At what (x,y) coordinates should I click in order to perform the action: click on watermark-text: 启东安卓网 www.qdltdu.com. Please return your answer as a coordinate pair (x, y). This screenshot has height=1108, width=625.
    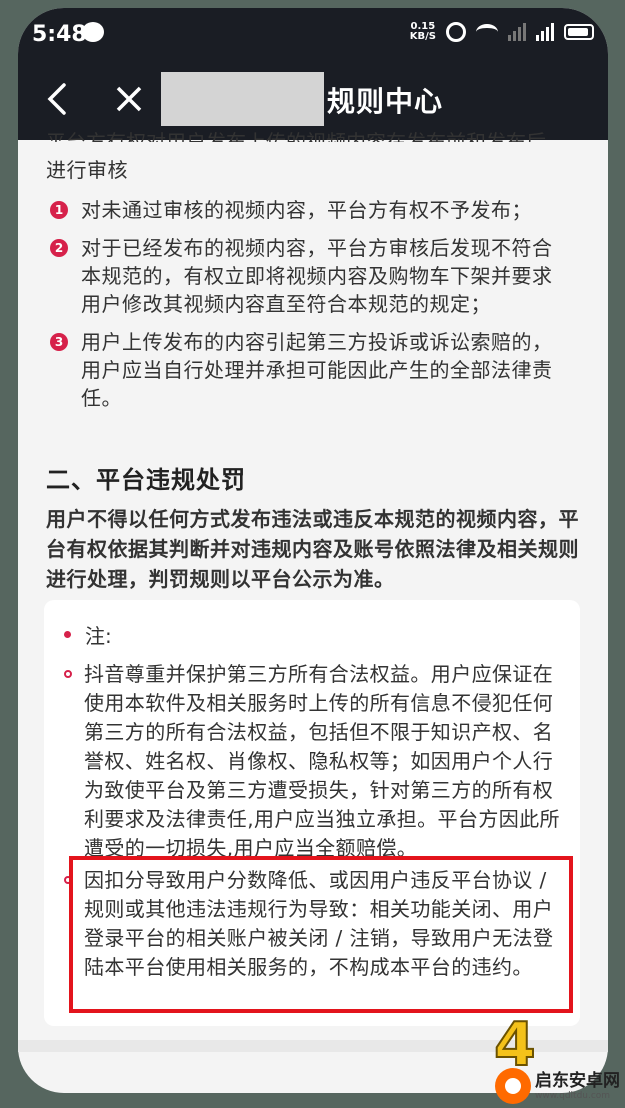
    Looking at the image, I should click on (577, 1086).